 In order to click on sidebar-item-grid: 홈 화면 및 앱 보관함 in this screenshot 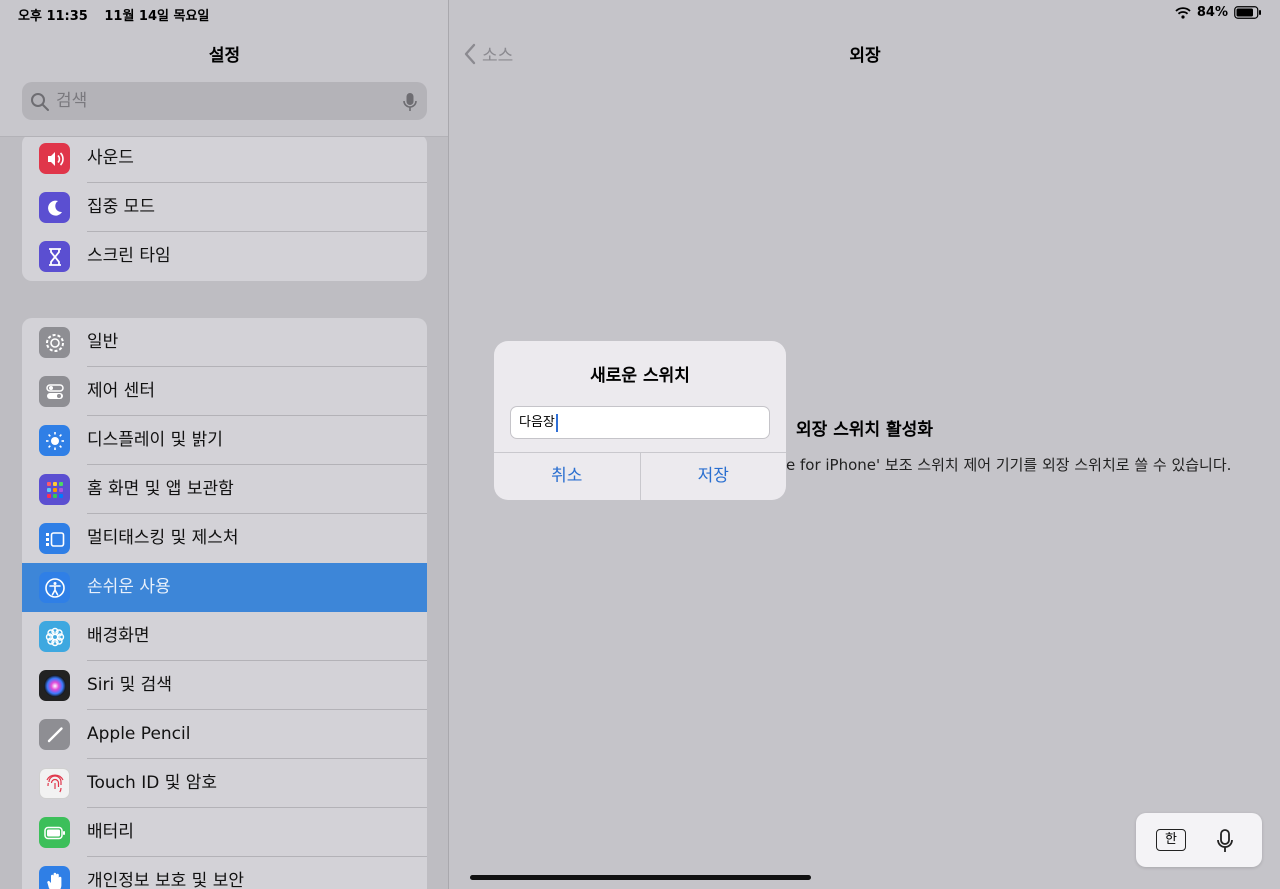, I will do `click(224, 489)`.